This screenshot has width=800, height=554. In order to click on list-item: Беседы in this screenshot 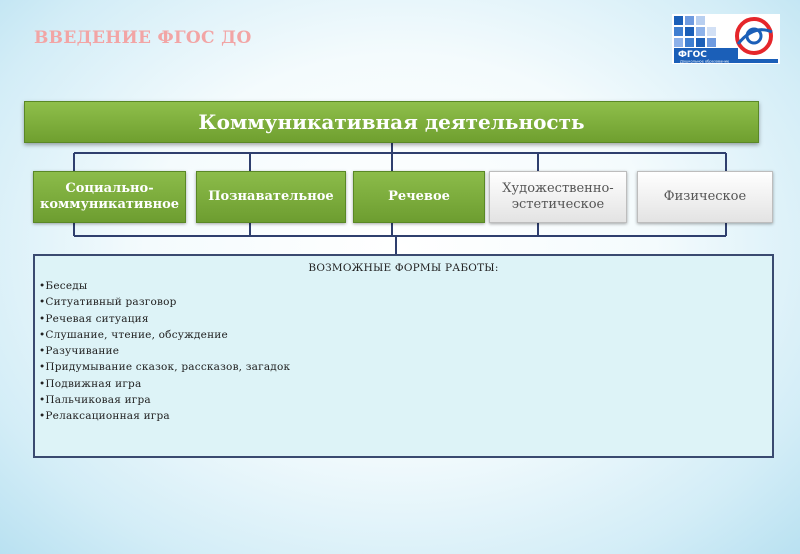, I will do `click(403, 286)`.